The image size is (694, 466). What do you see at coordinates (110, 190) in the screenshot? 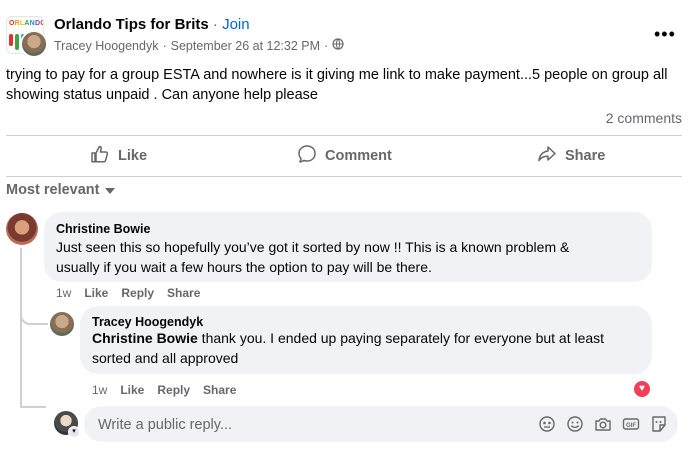
I see `caret-down-icon` at bounding box center [110, 190].